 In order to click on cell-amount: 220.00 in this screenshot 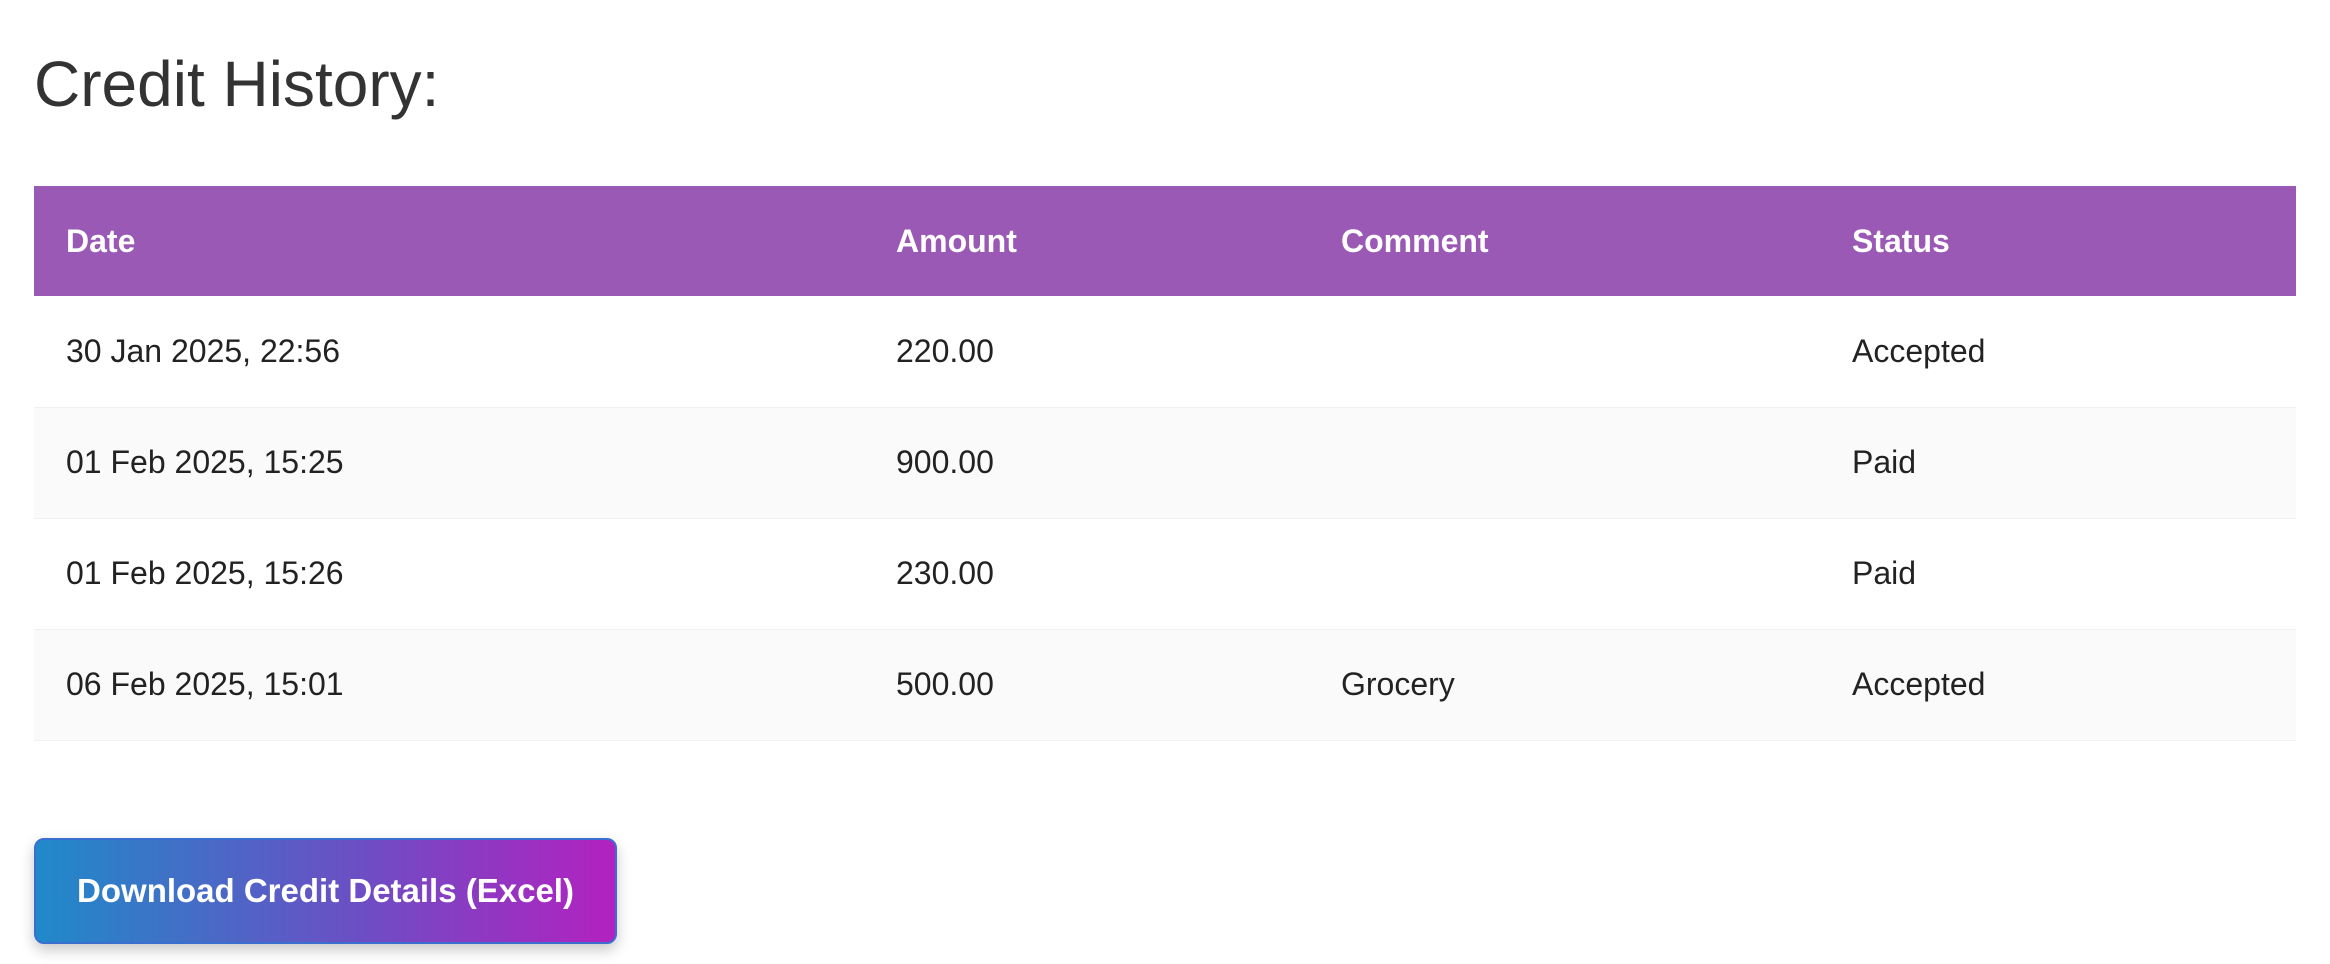, I will do `click(945, 350)`.